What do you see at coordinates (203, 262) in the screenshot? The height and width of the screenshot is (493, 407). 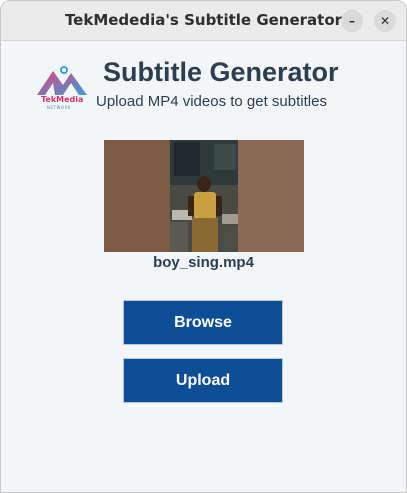 I see `video-filename: boy_sing.mp4` at bounding box center [203, 262].